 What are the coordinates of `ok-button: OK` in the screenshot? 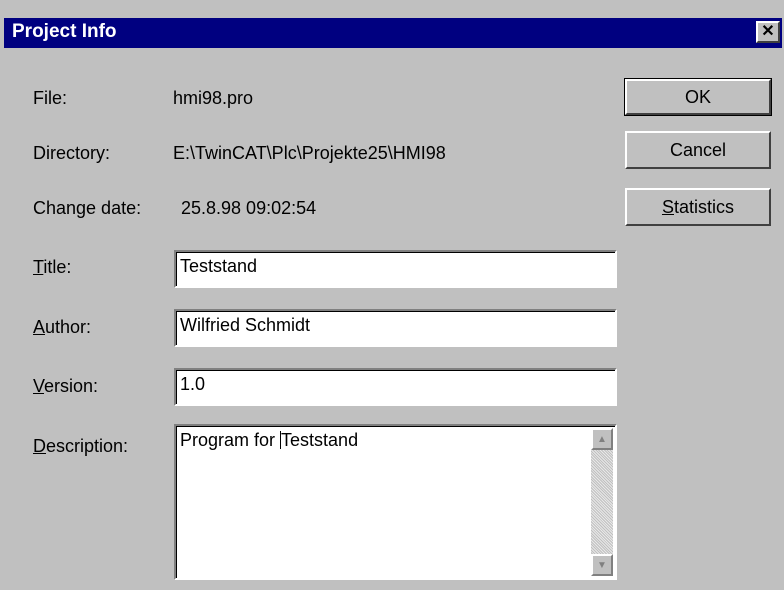 It's located at (698, 97).